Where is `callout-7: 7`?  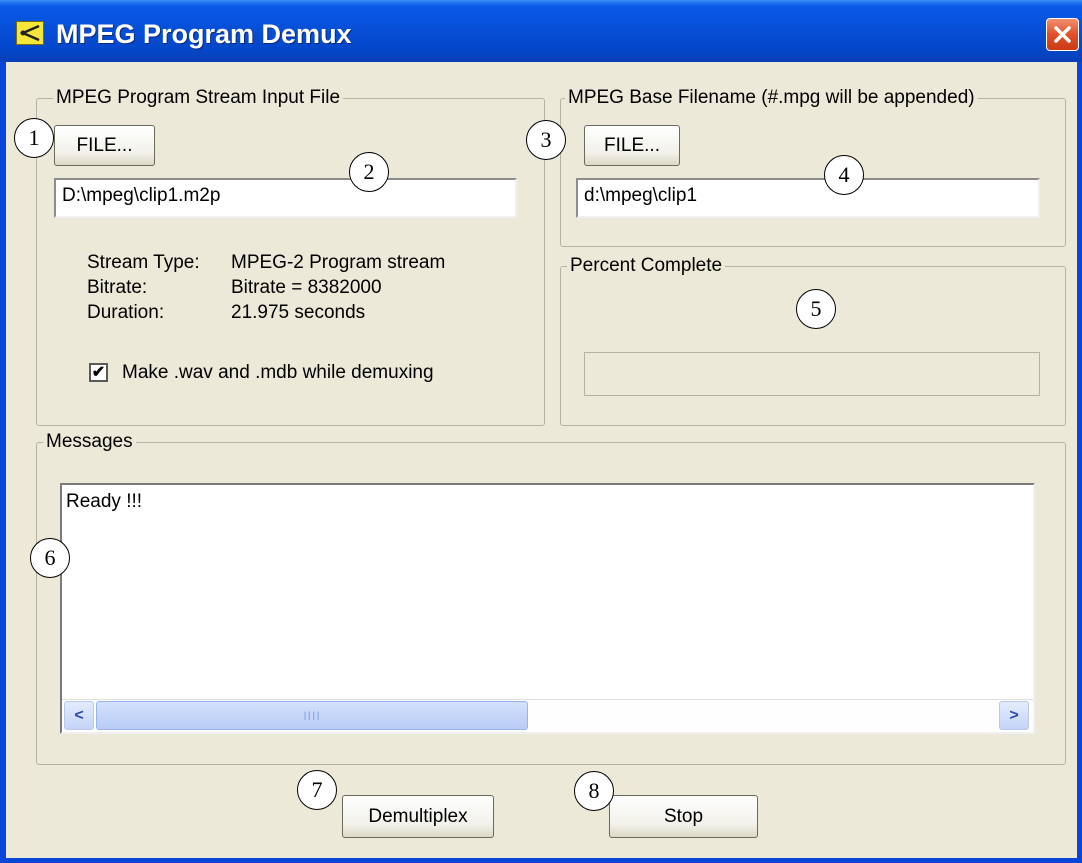 callout-7: 7 is located at coordinates (317, 790).